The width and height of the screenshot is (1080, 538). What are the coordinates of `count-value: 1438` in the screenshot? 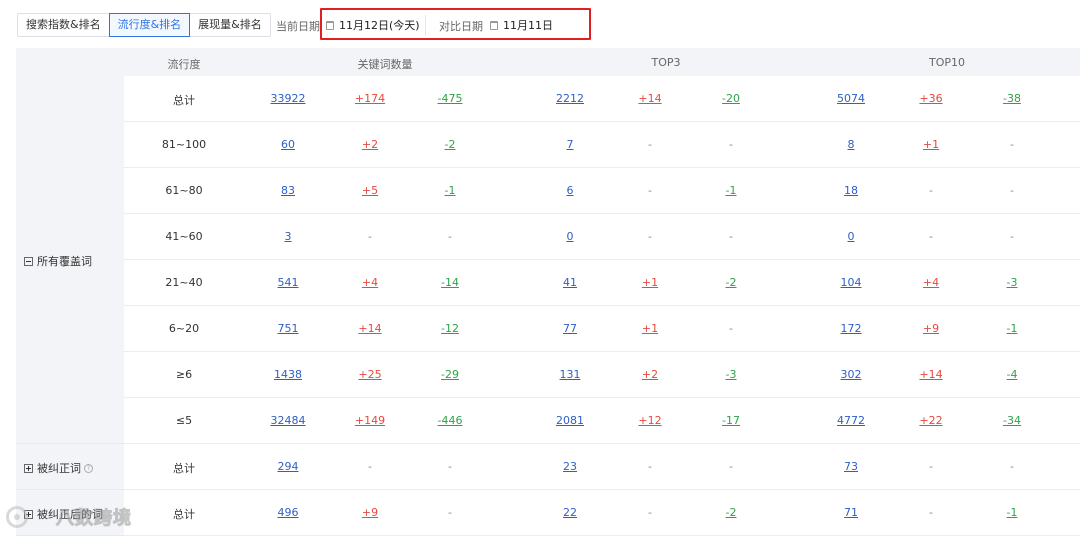 It's located at (288, 374).